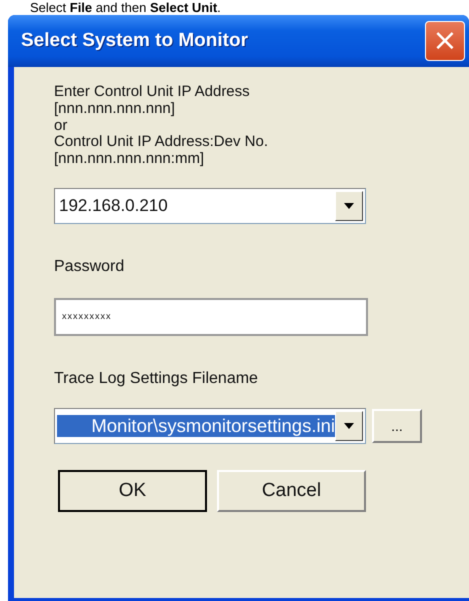  What do you see at coordinates (161, 126) in the screenshot?
I see `address-label: Enter Control Unit IP Address [nnn.nnn.nnn.nnn] or Control Unit IP Address:Dev No. [nnn.nnn.nnn.nnn:mm]` at bounding box center [161, 126].